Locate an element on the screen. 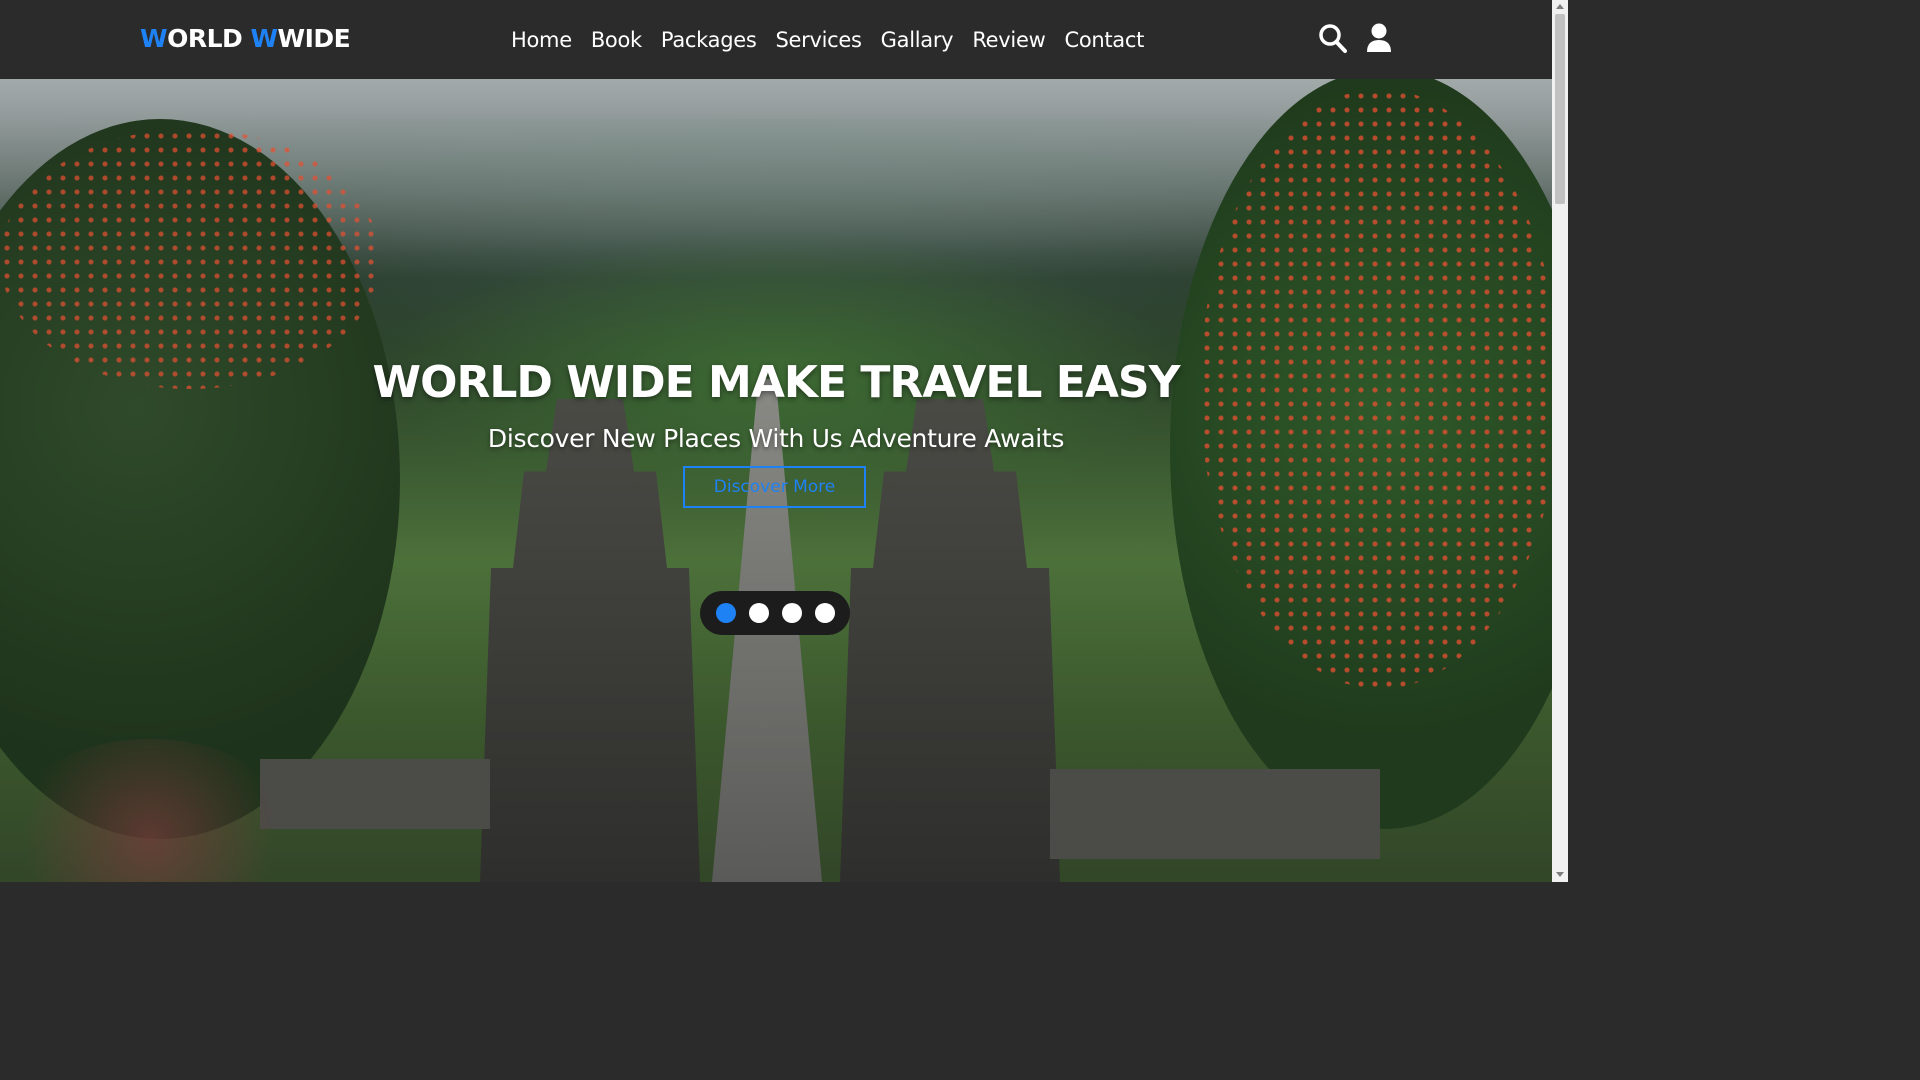 This screenshot has width=1920, height=1080. logo-text-2: WIDE is located at coordinates (314, 38).